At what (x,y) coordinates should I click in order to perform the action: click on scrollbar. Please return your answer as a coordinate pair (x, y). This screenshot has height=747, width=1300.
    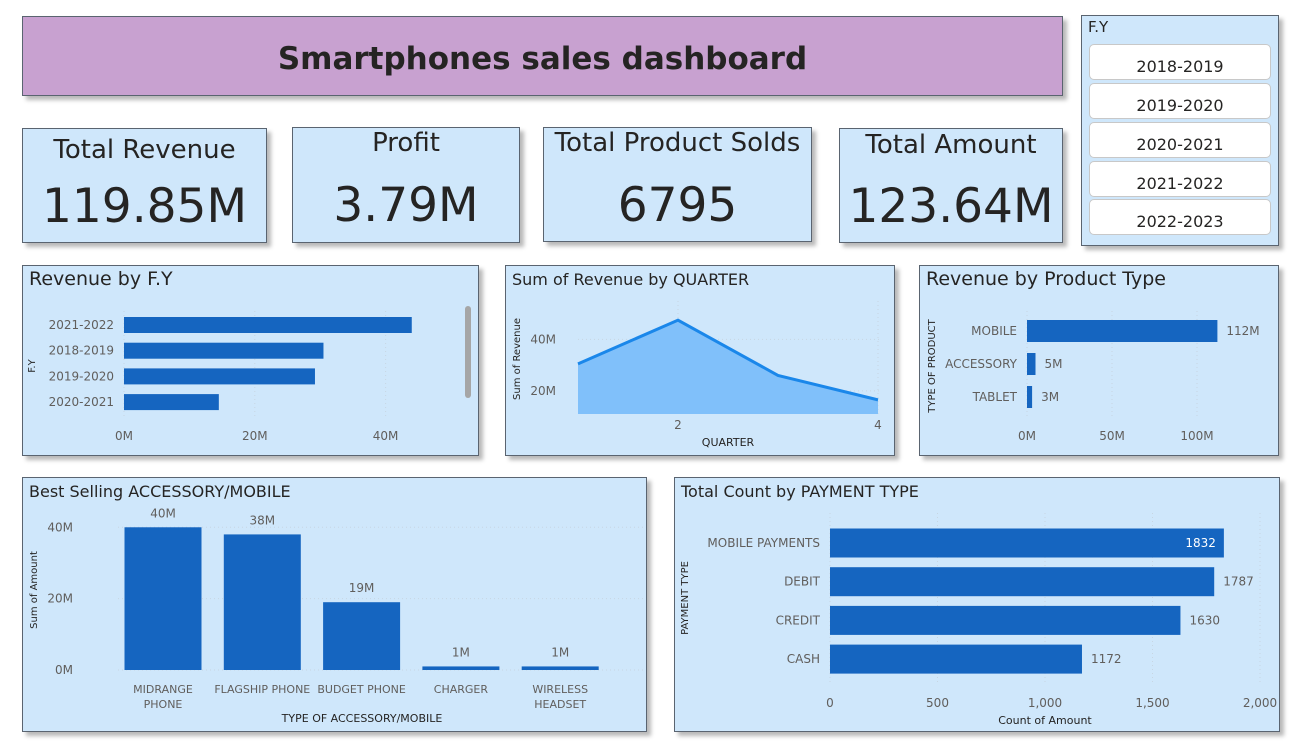
    Looking at the image, I should click on (468, 352).